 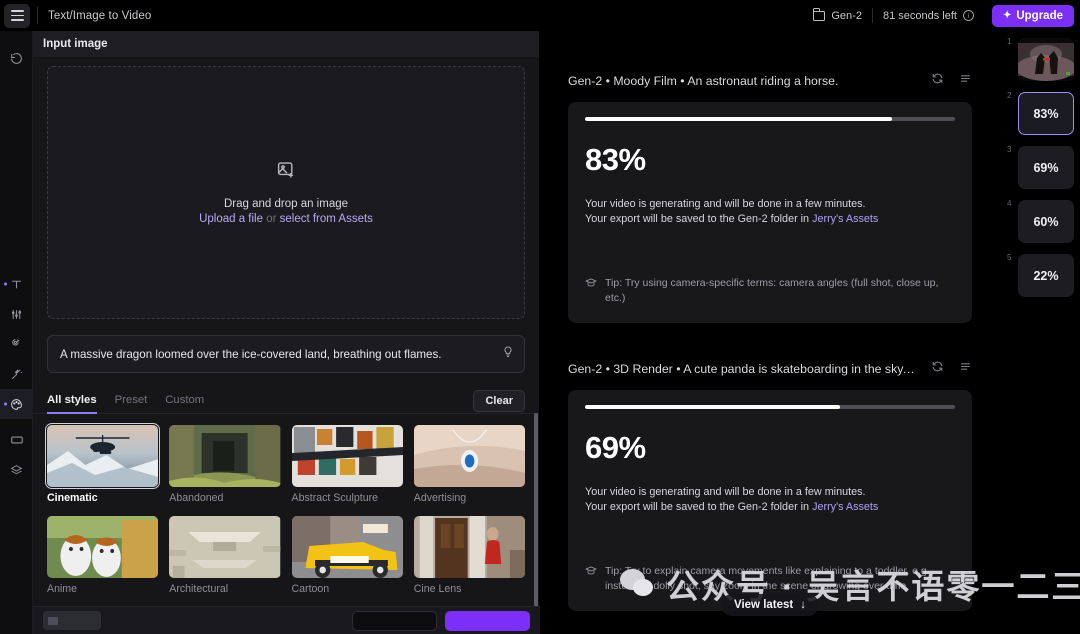 What do you see at coordinates (615, 159) in the screenshot?
I see `progress-percent: 83%` at bounding box center [615, 159].